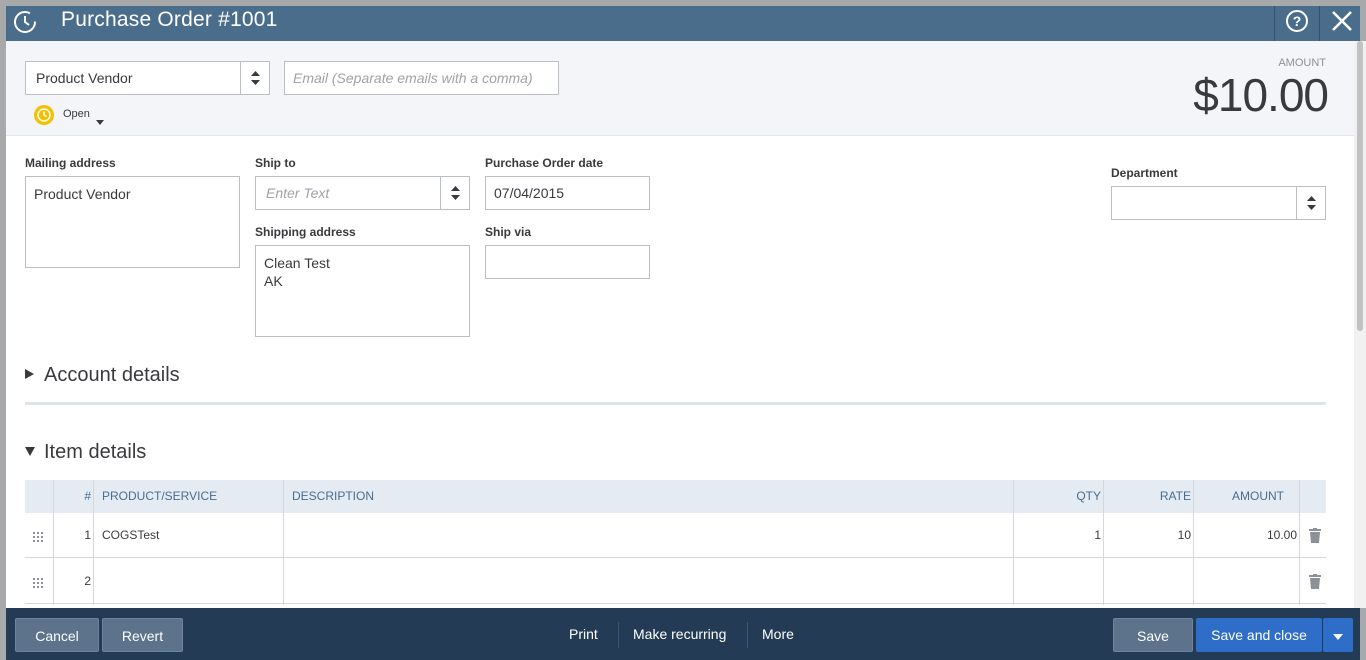  What do you see at coordinates (273, 281) in the screenshot?
I see `shipping-address-line2: AK` at bounding box center [273, 281].